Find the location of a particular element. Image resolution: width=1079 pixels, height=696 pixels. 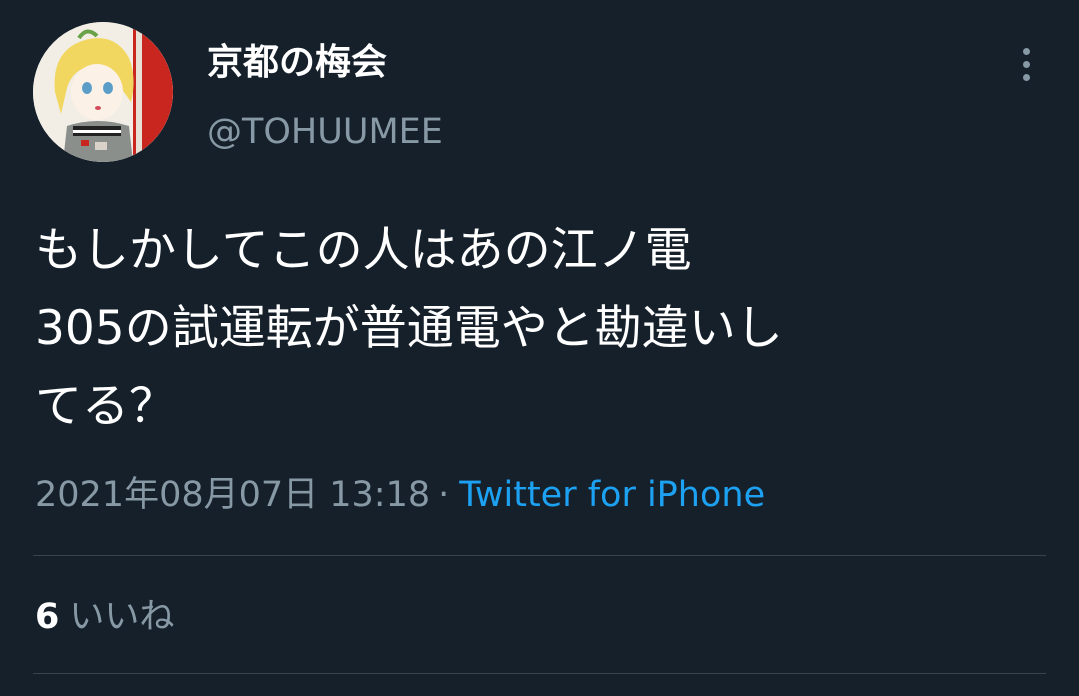

tweet-source-link: Twitter for iPhone is located at coordinates (612, 495).